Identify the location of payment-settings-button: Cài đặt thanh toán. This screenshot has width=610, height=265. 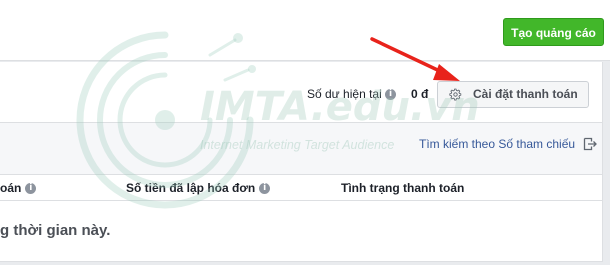
(513, 94).